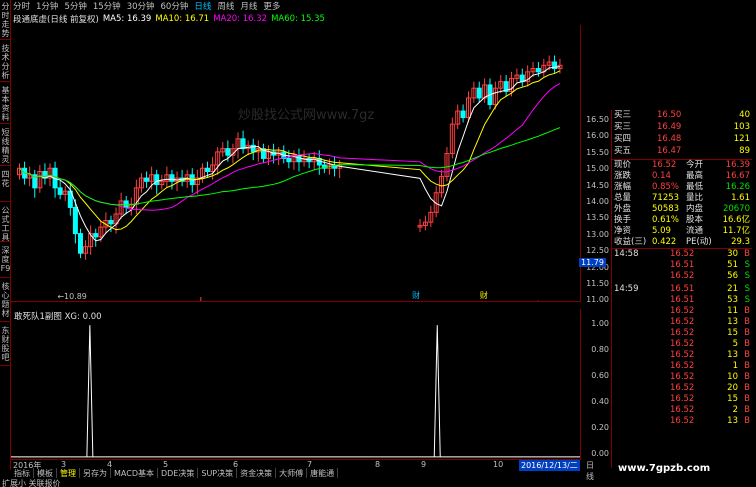  I want to click on price-tick: 11.00, so click(597, 299).